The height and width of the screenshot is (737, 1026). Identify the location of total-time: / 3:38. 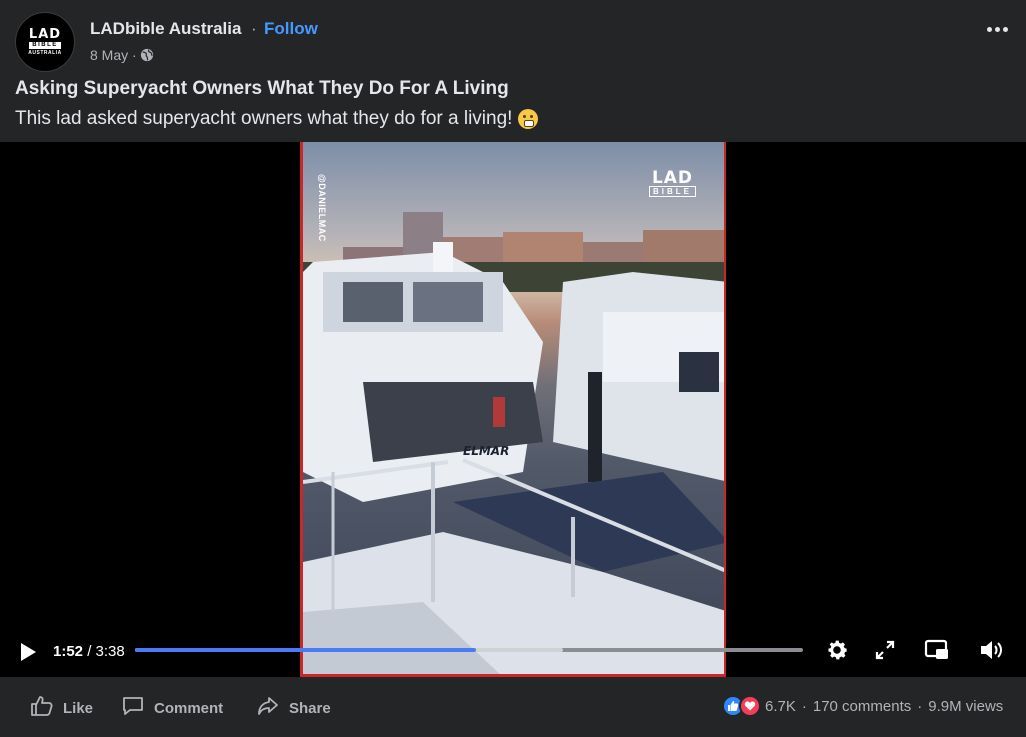
(104, 651).